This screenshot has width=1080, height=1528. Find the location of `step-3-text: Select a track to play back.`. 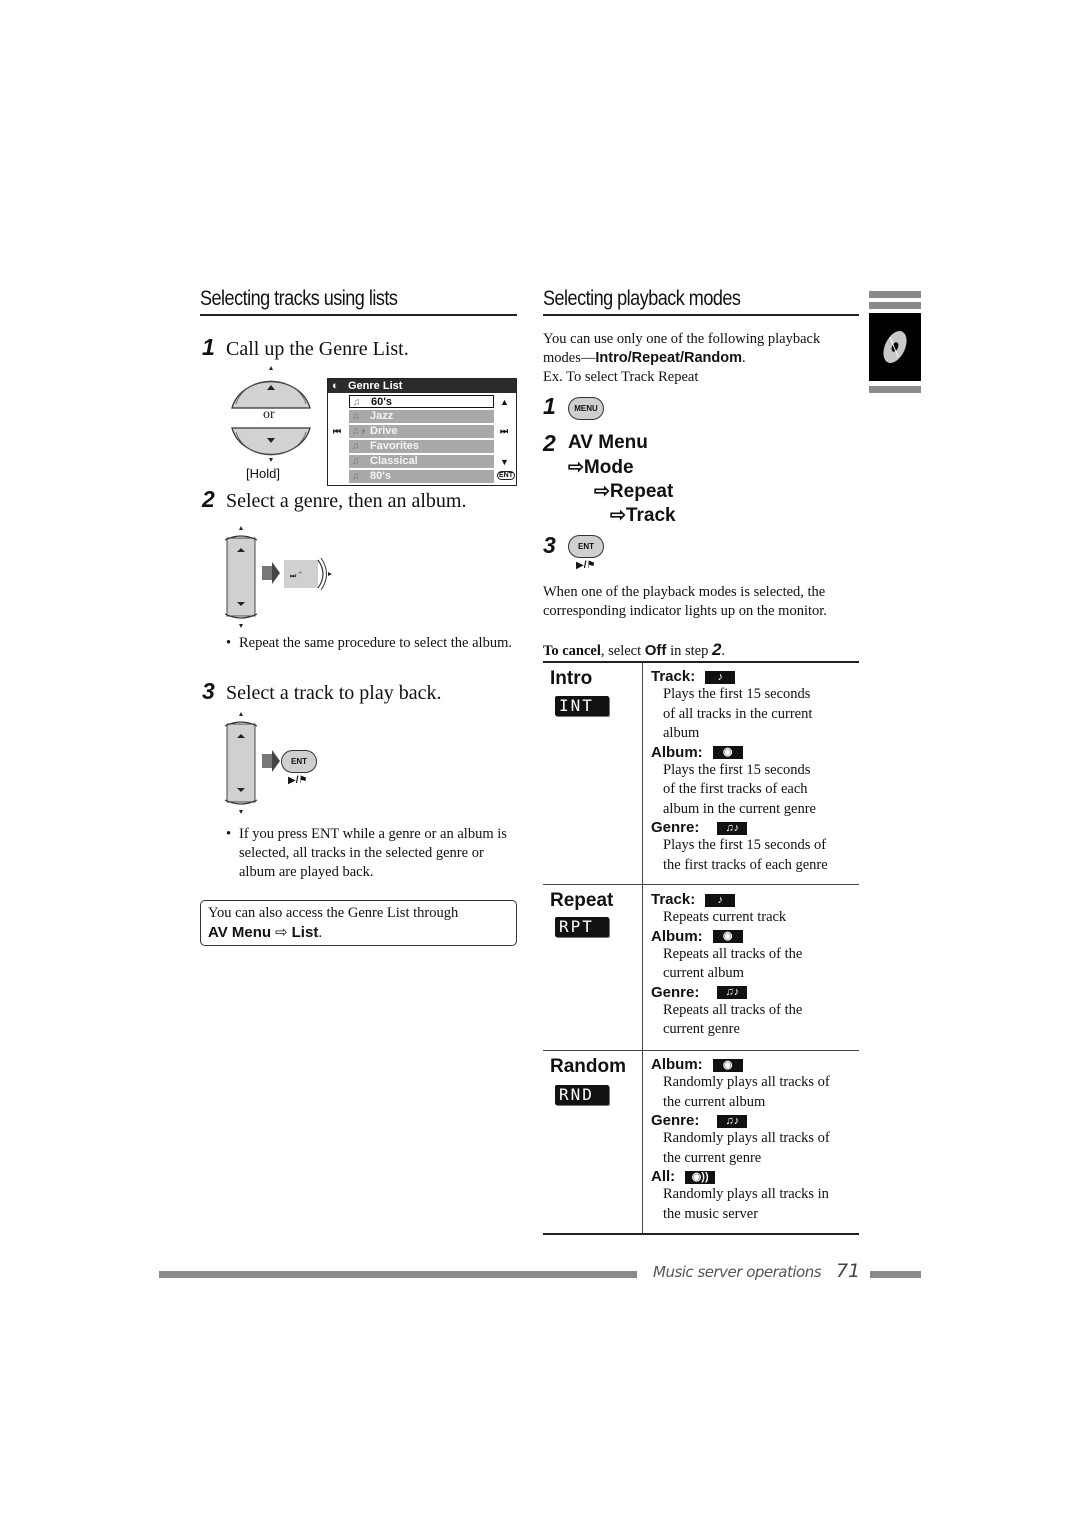

step-3-text: Select a track to play back. is located at coordinates (334, 693).